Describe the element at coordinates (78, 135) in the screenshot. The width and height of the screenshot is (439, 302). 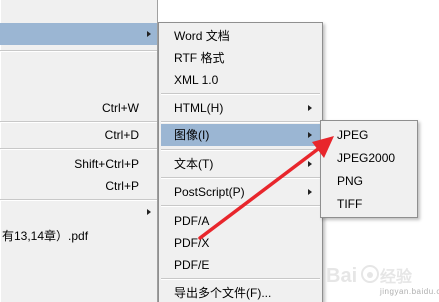
I see `menu-item-properties: Ctrl+D` at that location.